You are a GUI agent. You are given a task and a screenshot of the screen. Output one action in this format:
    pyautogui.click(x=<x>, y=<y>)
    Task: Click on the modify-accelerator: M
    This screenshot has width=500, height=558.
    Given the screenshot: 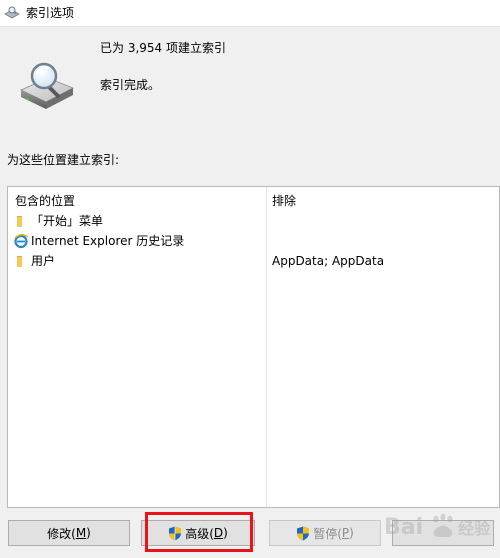 What is the action you would take?
    pyautogui.click(x=81, y=533)
    